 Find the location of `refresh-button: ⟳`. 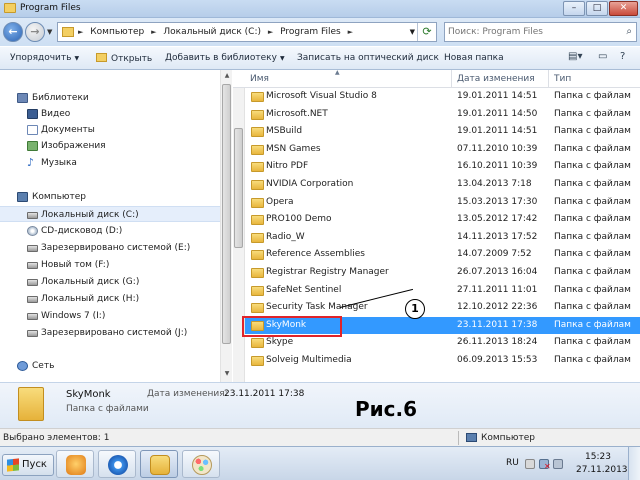

refresh-button: ⟳ is located at coordinates (426, 32).